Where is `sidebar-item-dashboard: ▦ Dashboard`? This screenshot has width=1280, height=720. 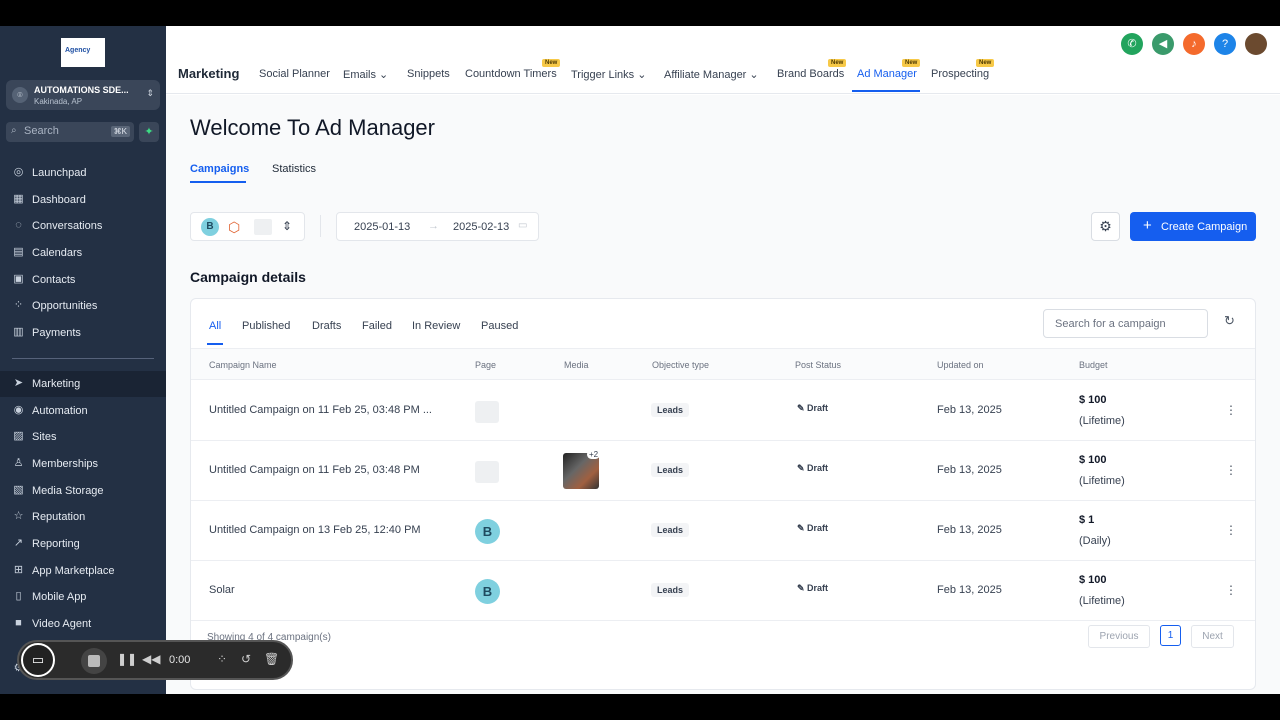 sidebar-item-dashboard: ▦ Dashboard is located at coordinates (83, 200).